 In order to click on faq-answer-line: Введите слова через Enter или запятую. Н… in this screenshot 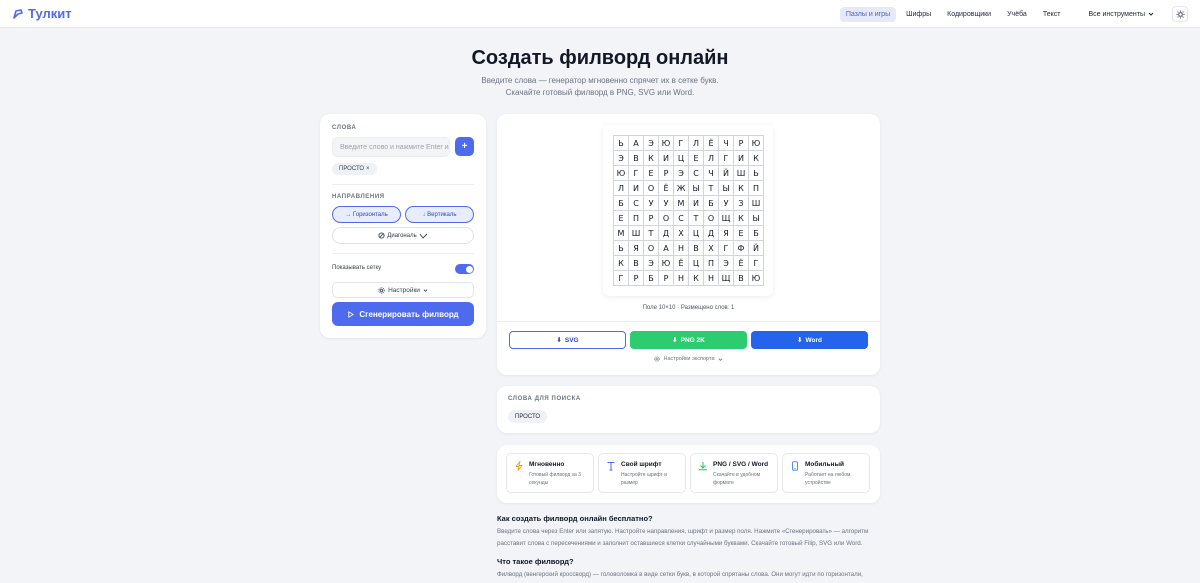, I will do `click(683, 531)`.